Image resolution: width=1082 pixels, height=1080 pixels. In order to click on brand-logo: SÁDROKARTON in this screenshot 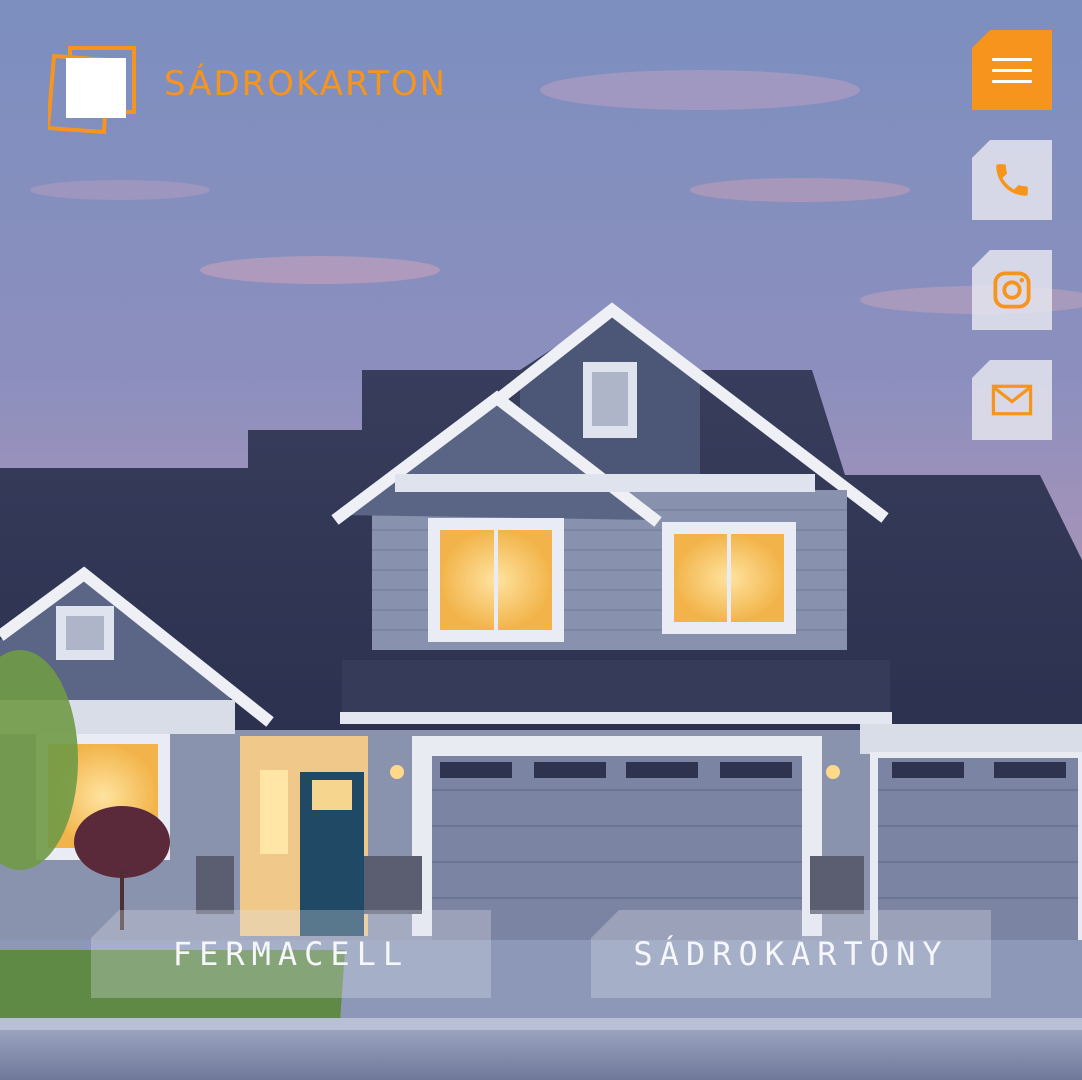, I will do `click(246, 92)`.